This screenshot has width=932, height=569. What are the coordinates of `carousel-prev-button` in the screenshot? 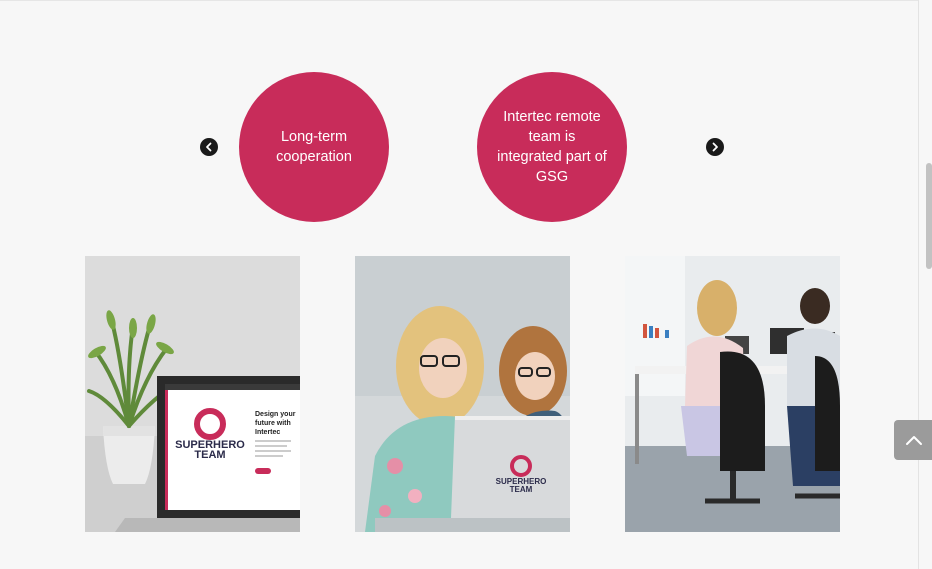 It's located at (209, 147).